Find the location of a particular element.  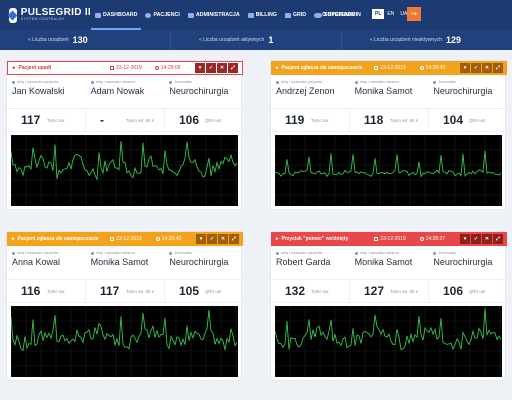

calendar-icon is located at coordinates (112, 68).